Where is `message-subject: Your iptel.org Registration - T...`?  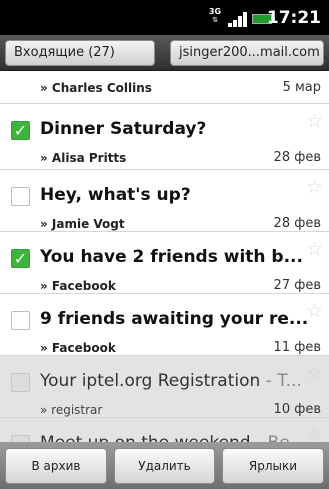 message-subject: Your iptel.org Registration - T... is located at coordinates (171, 381).